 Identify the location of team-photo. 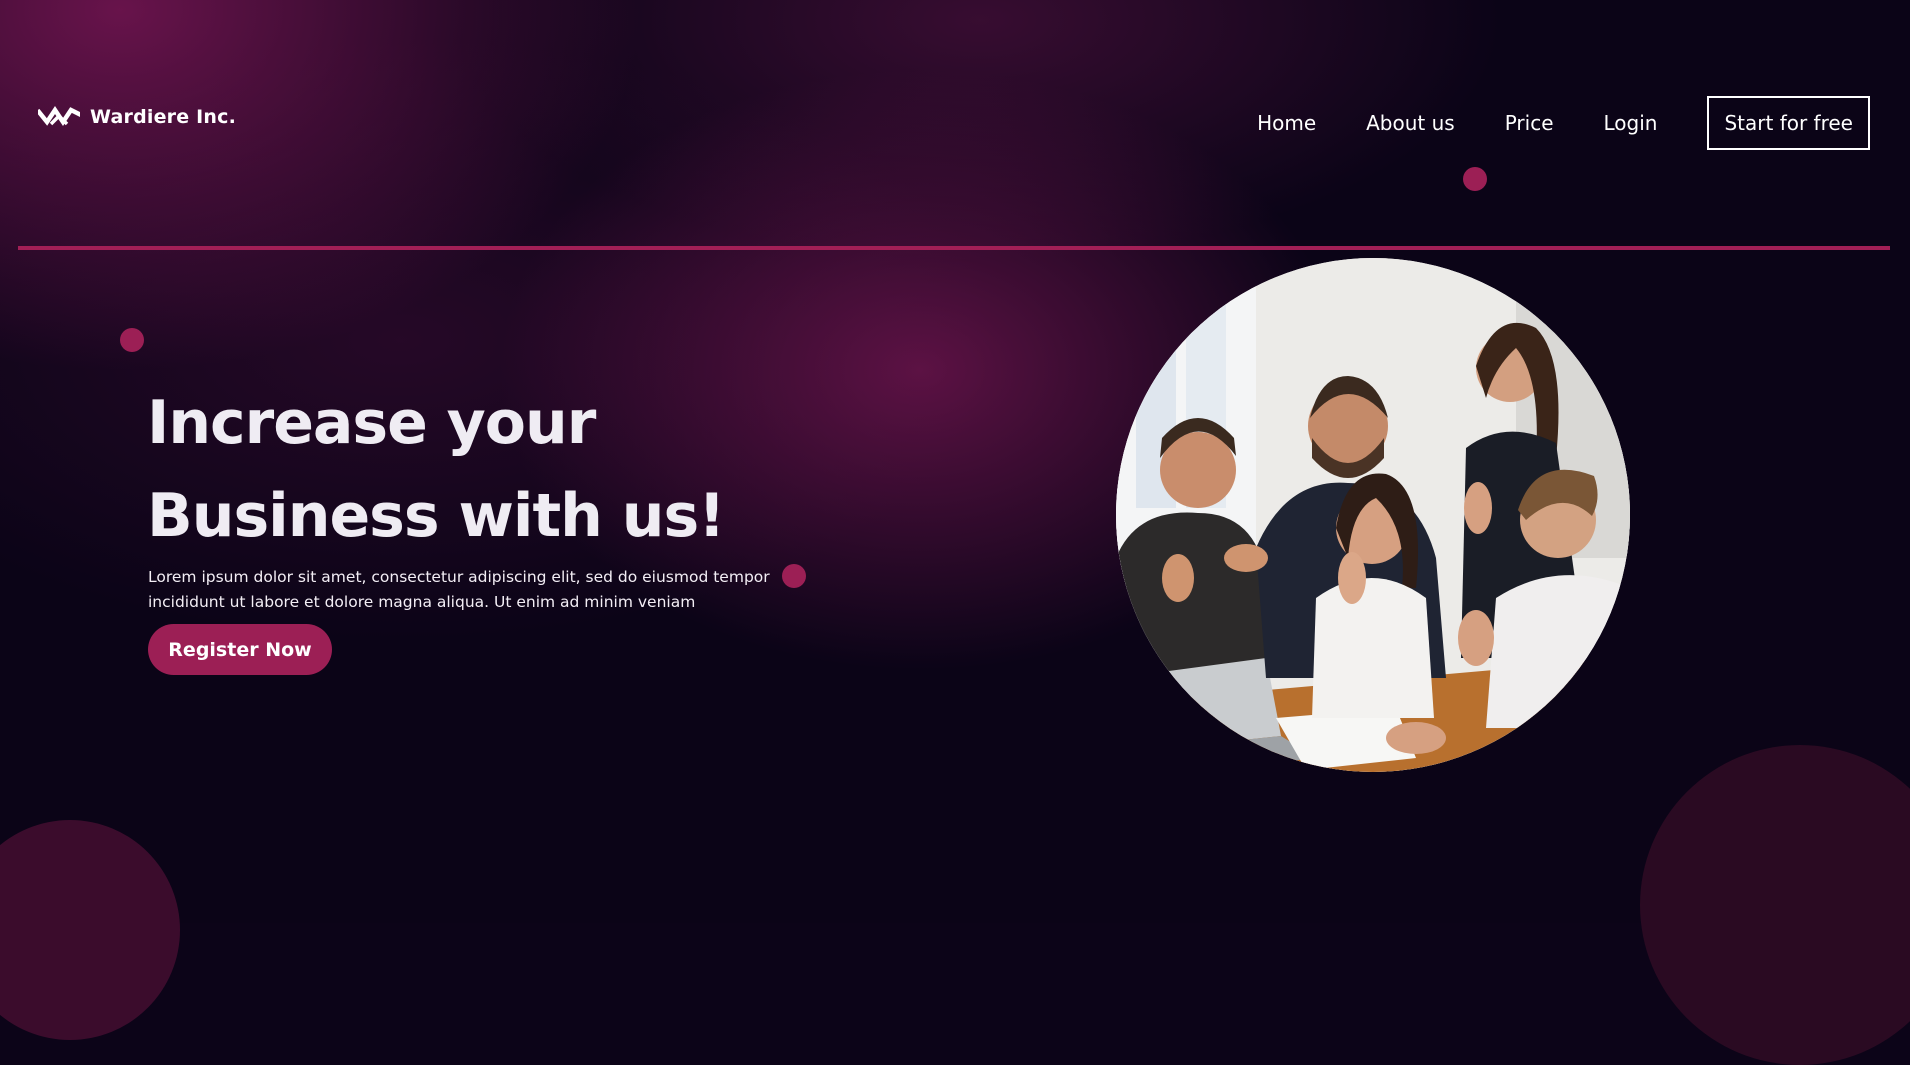
(1373, 515).